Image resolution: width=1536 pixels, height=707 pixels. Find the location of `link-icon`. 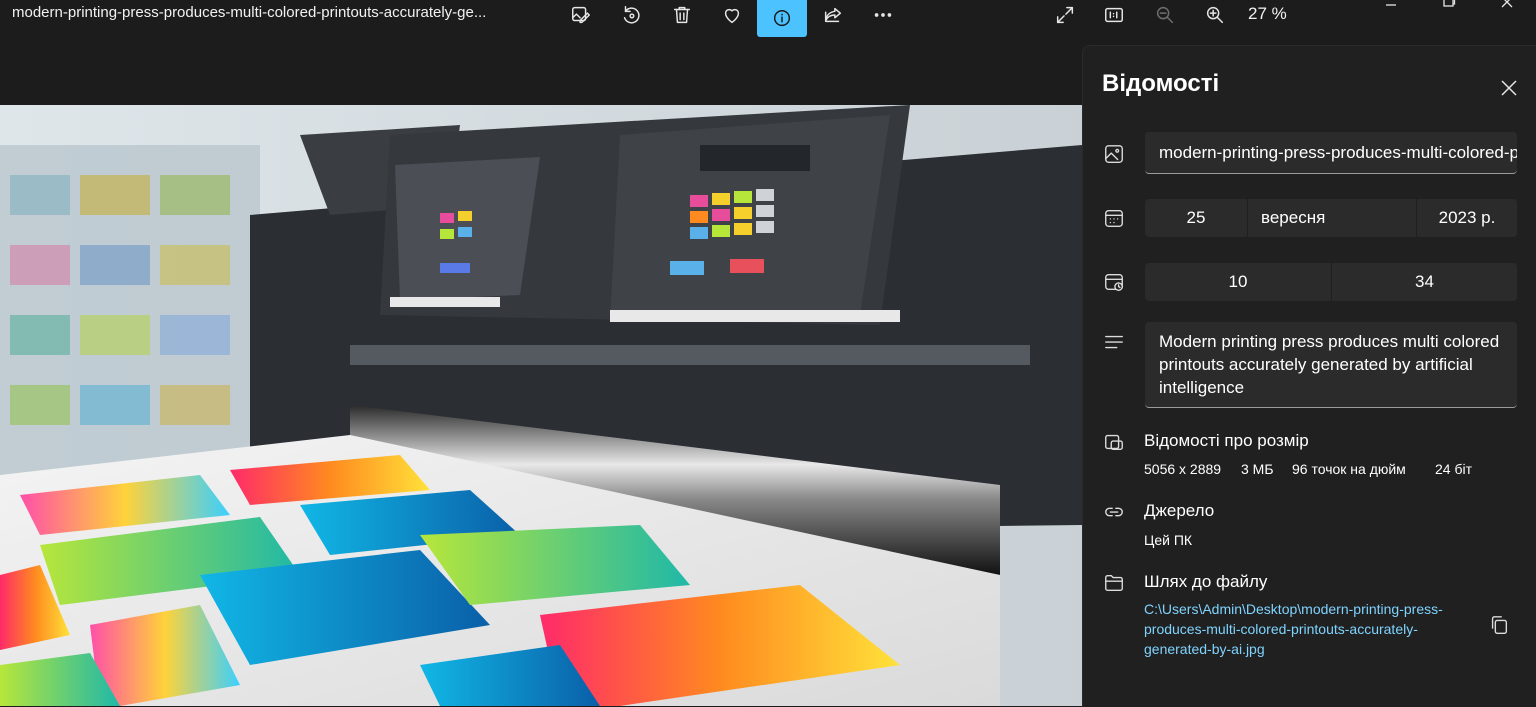

link-icon is located at coordinates (1114, 512).